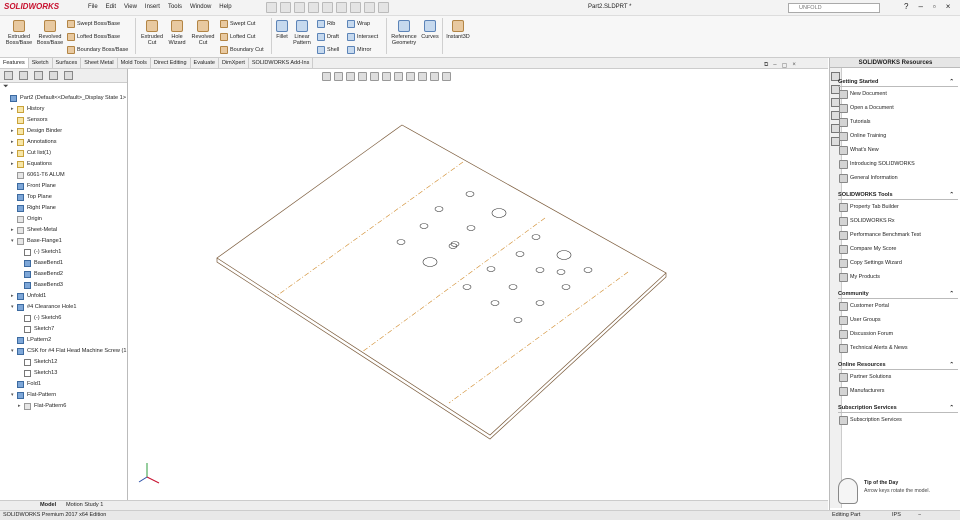  I want to click on lofted-boss-button: Lofted Boss/Base, so click(93, 37).